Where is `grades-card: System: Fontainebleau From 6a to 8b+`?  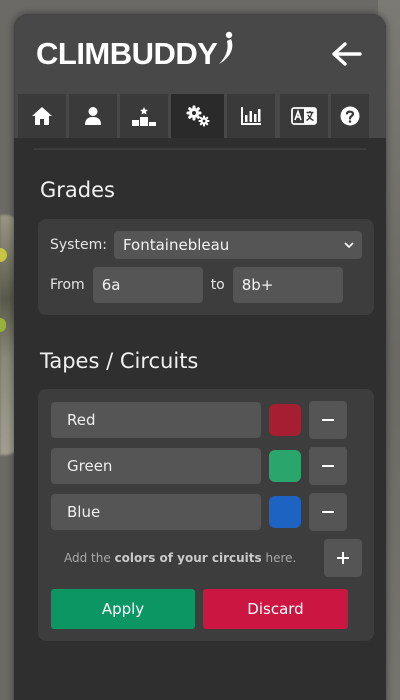 grades-card: System: Fontainebleau From 6a to 8b+ is located at coordinates (206, 267).